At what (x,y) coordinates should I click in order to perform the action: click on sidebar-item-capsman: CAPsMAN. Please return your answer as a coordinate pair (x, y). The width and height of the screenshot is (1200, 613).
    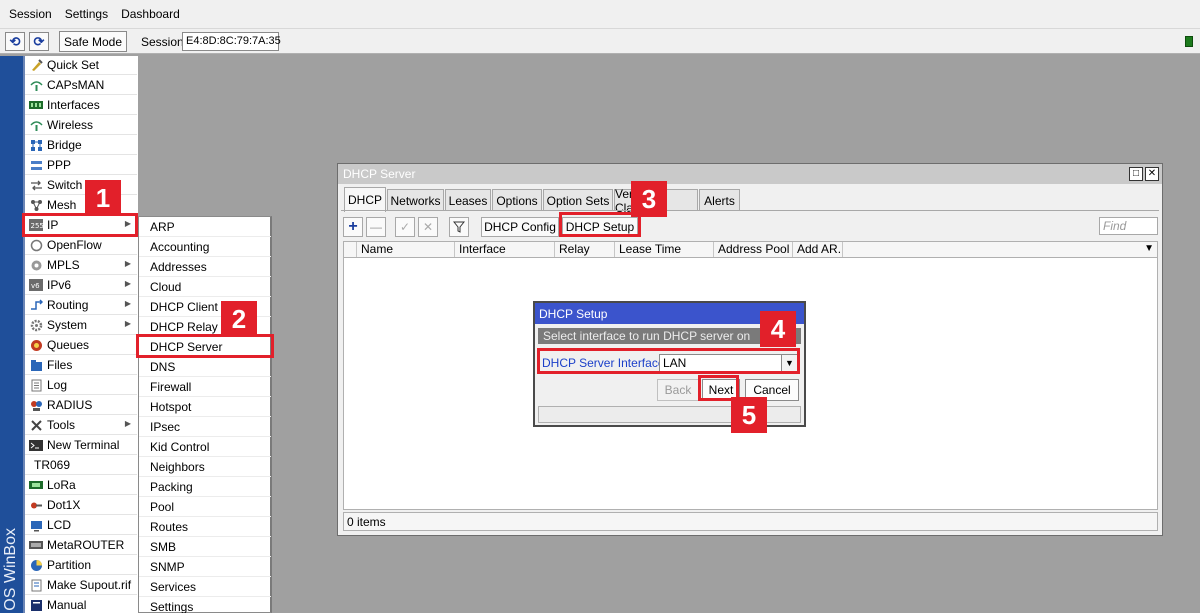
    Looking at the image, I should click on (81, 85).